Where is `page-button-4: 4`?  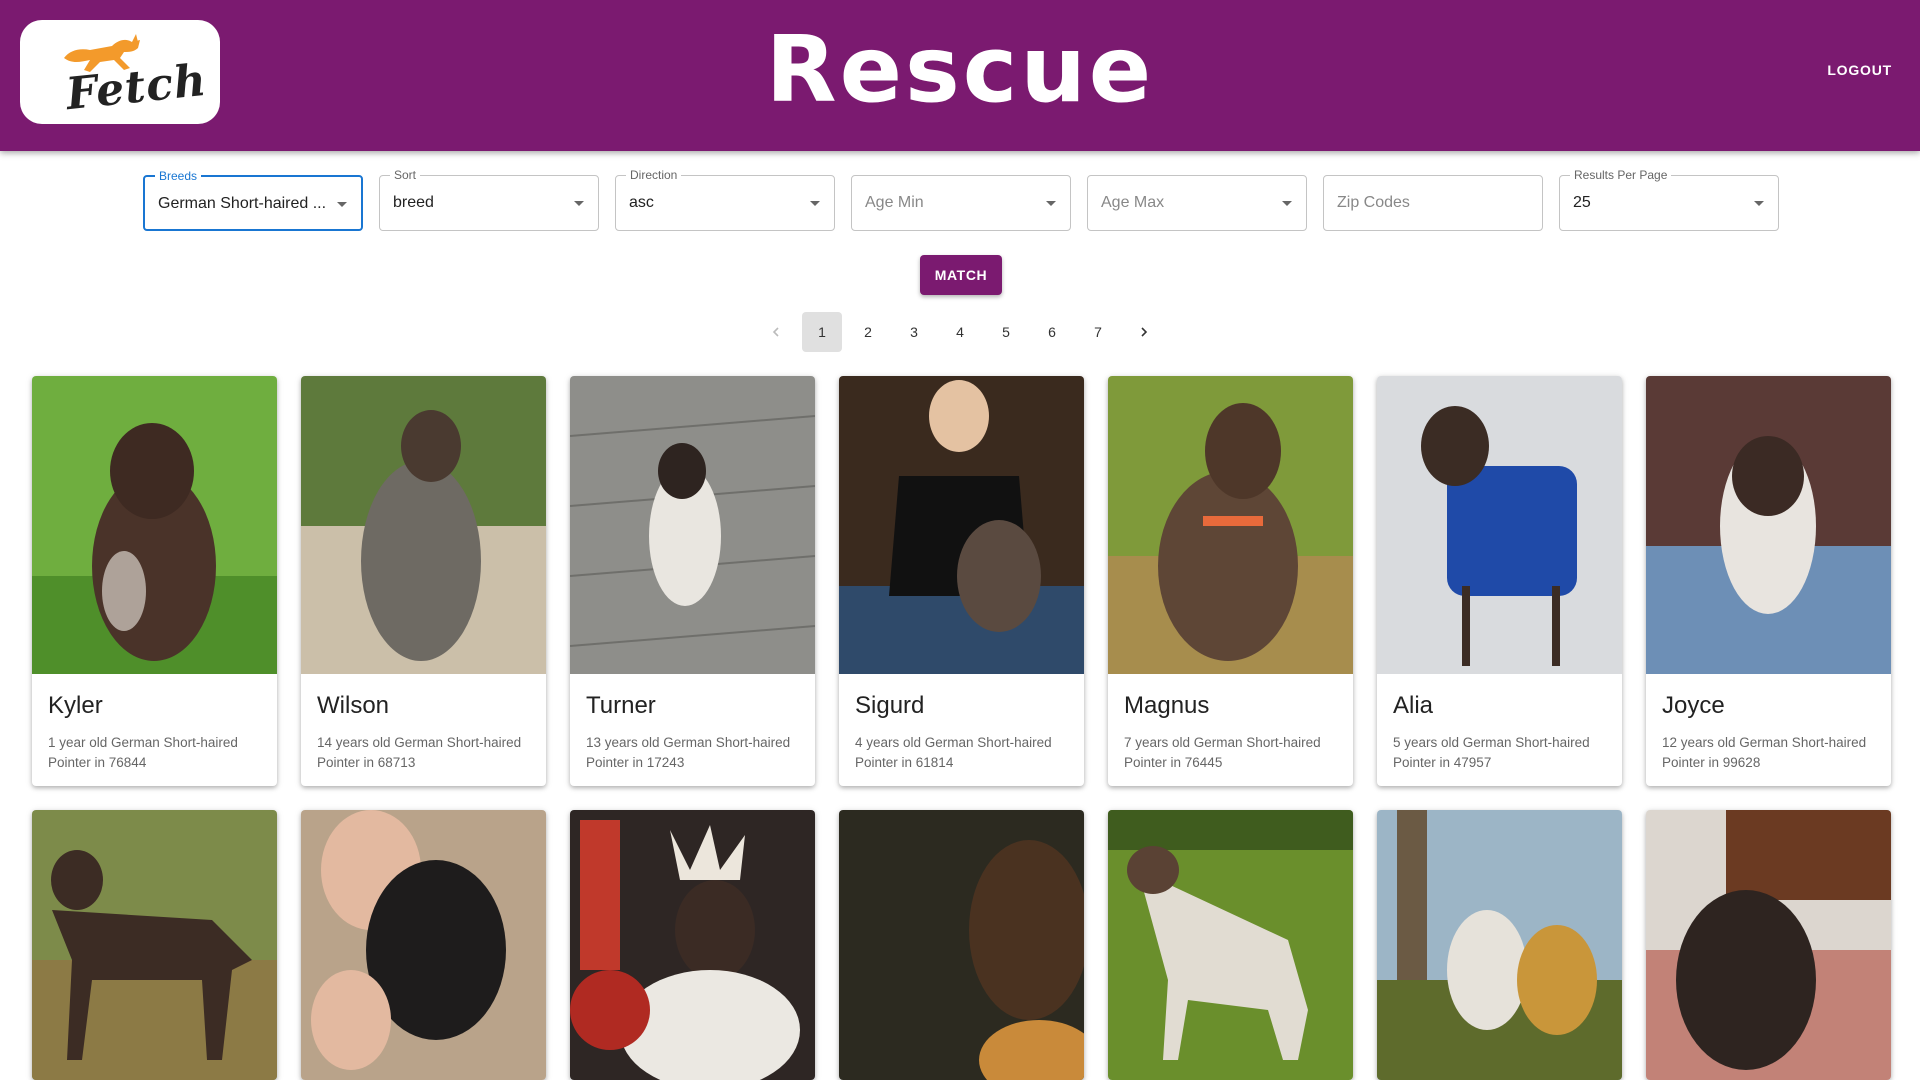
page-button-4: 4 is located at coordinates (960, 332).